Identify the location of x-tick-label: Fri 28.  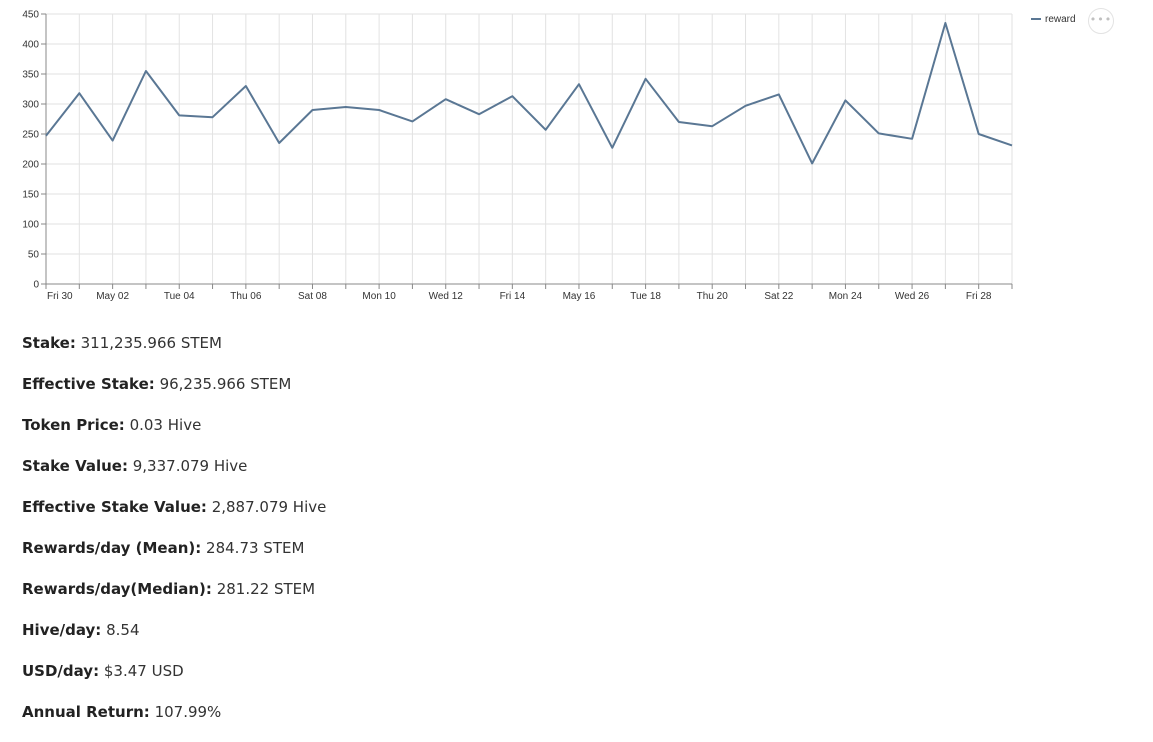
(979, 296).